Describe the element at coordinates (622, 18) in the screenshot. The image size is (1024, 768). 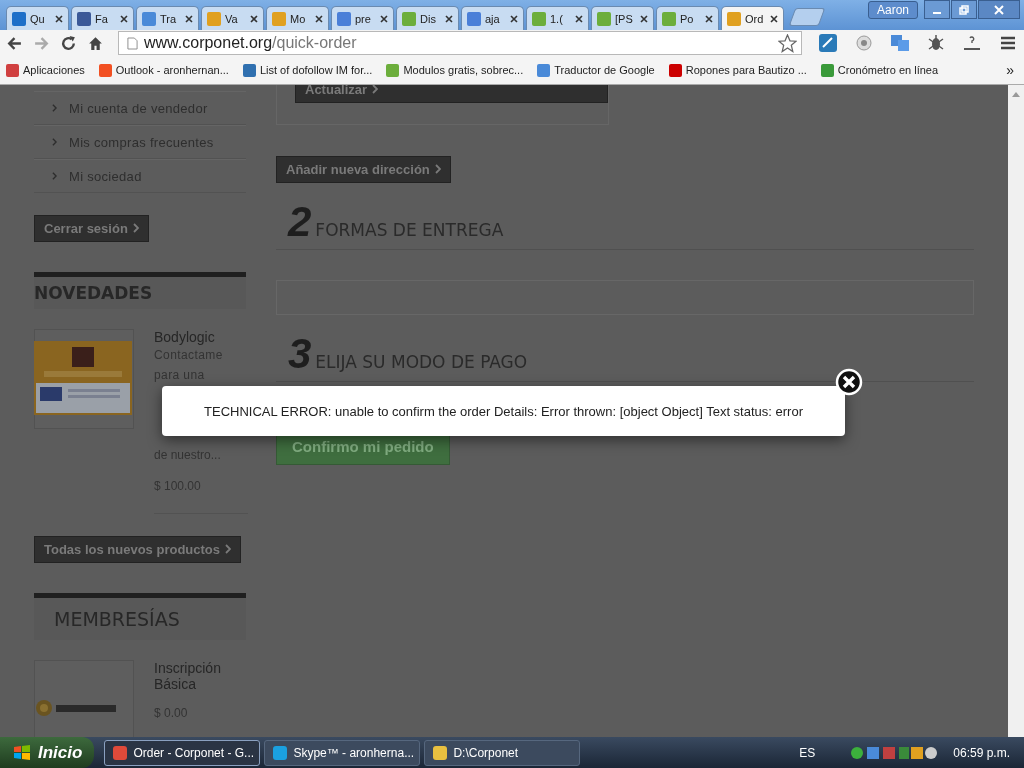
I see `browser-tab: [PS` at that location.